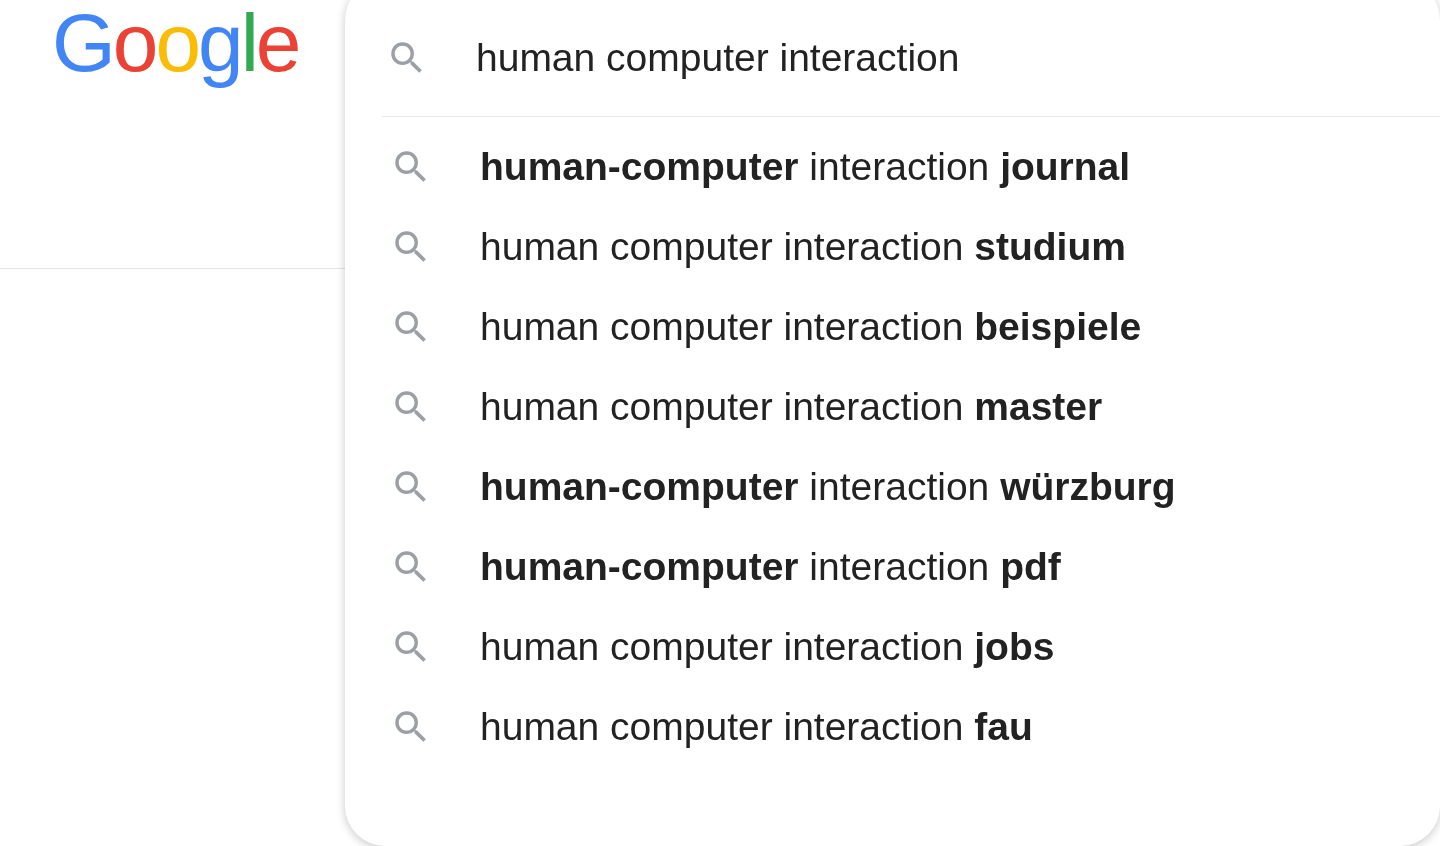 The image size is (1440, 846). I want to click on suggestion-item: human-computer interaction journal, so click(805, 167).